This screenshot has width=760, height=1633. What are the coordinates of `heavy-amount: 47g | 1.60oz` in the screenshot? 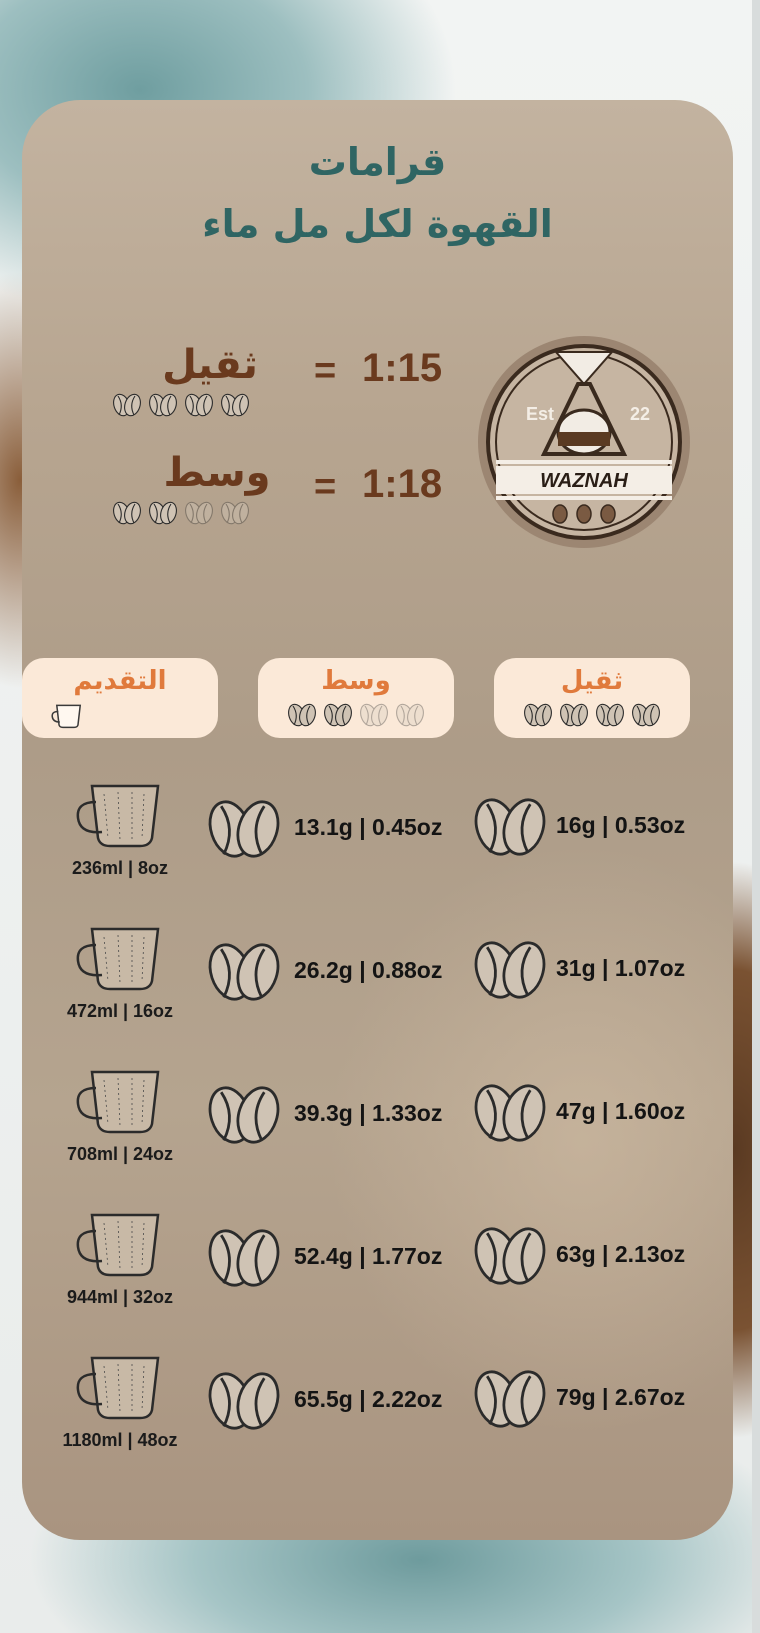 It's located at (621, 1111).